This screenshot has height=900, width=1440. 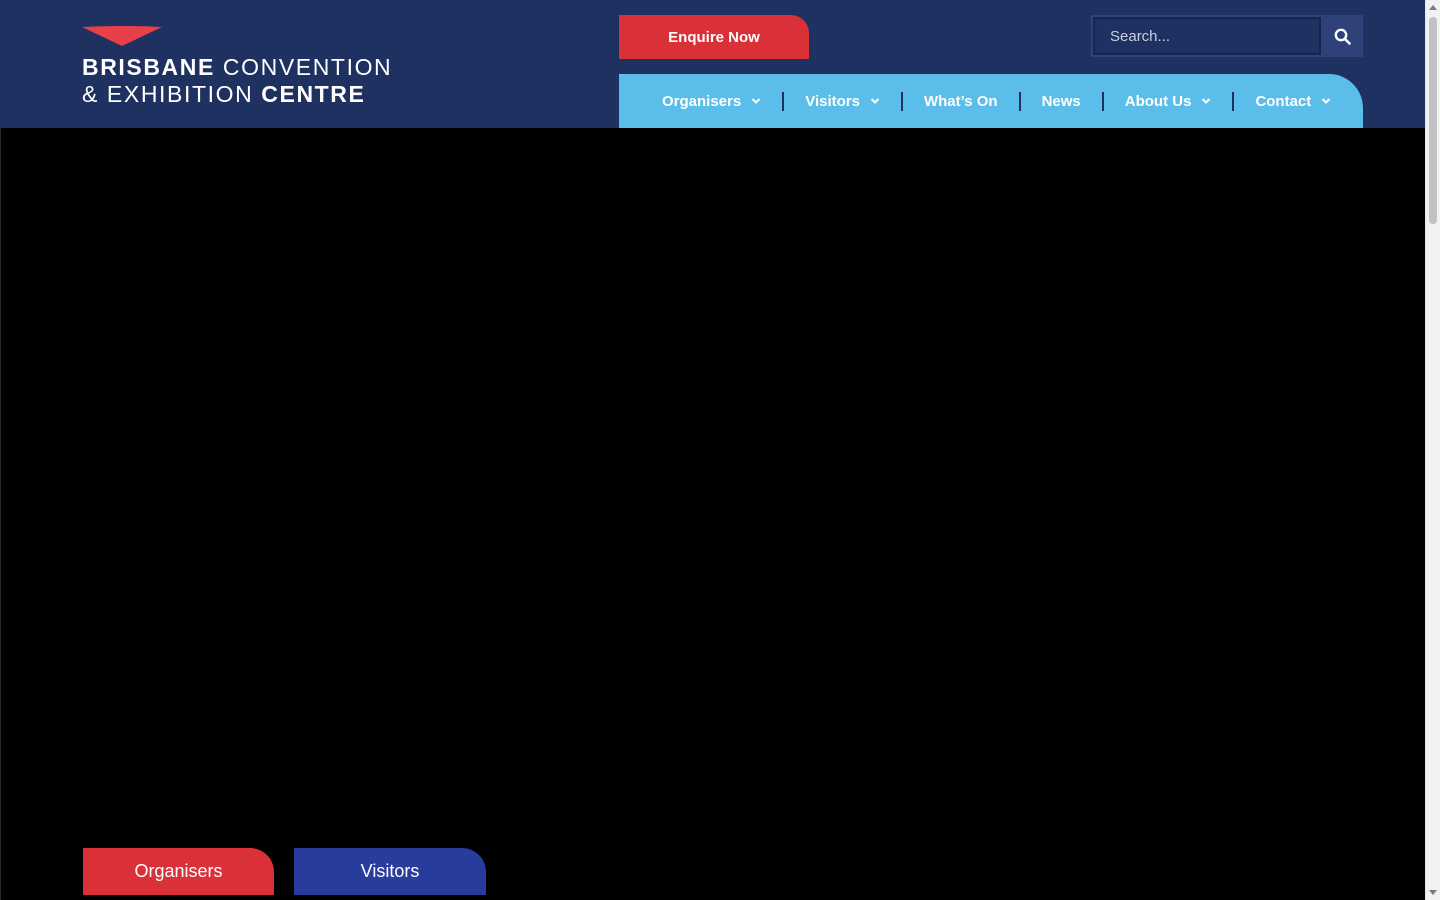 I want to click on enquire-now-button: Enquire Now, so click(x=714, y=37).